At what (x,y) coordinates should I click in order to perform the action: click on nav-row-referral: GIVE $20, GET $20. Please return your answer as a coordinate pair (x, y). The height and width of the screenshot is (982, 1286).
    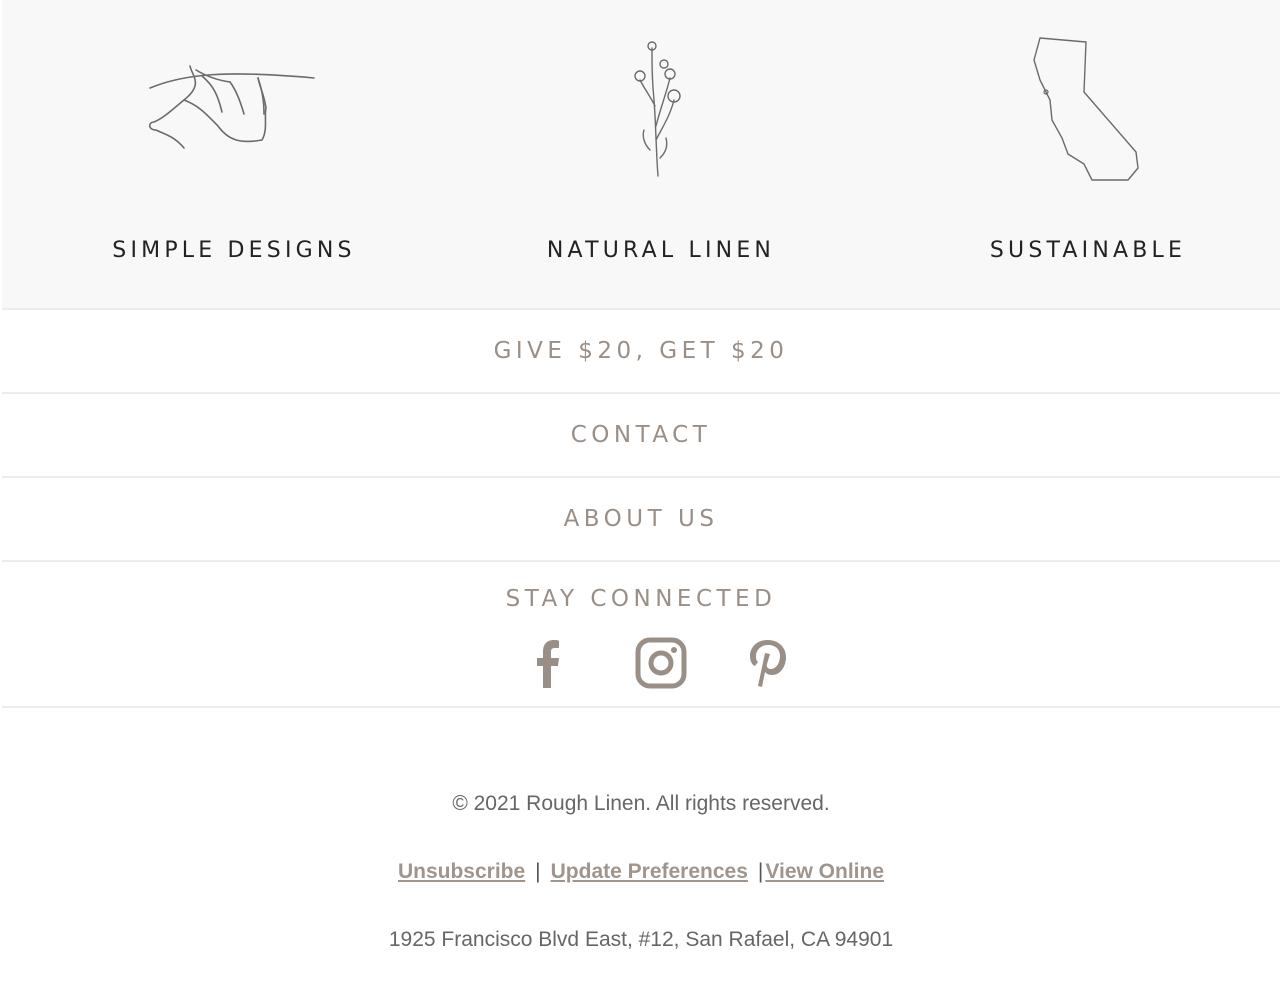
    Looking at the image, I should click on (641, 352).